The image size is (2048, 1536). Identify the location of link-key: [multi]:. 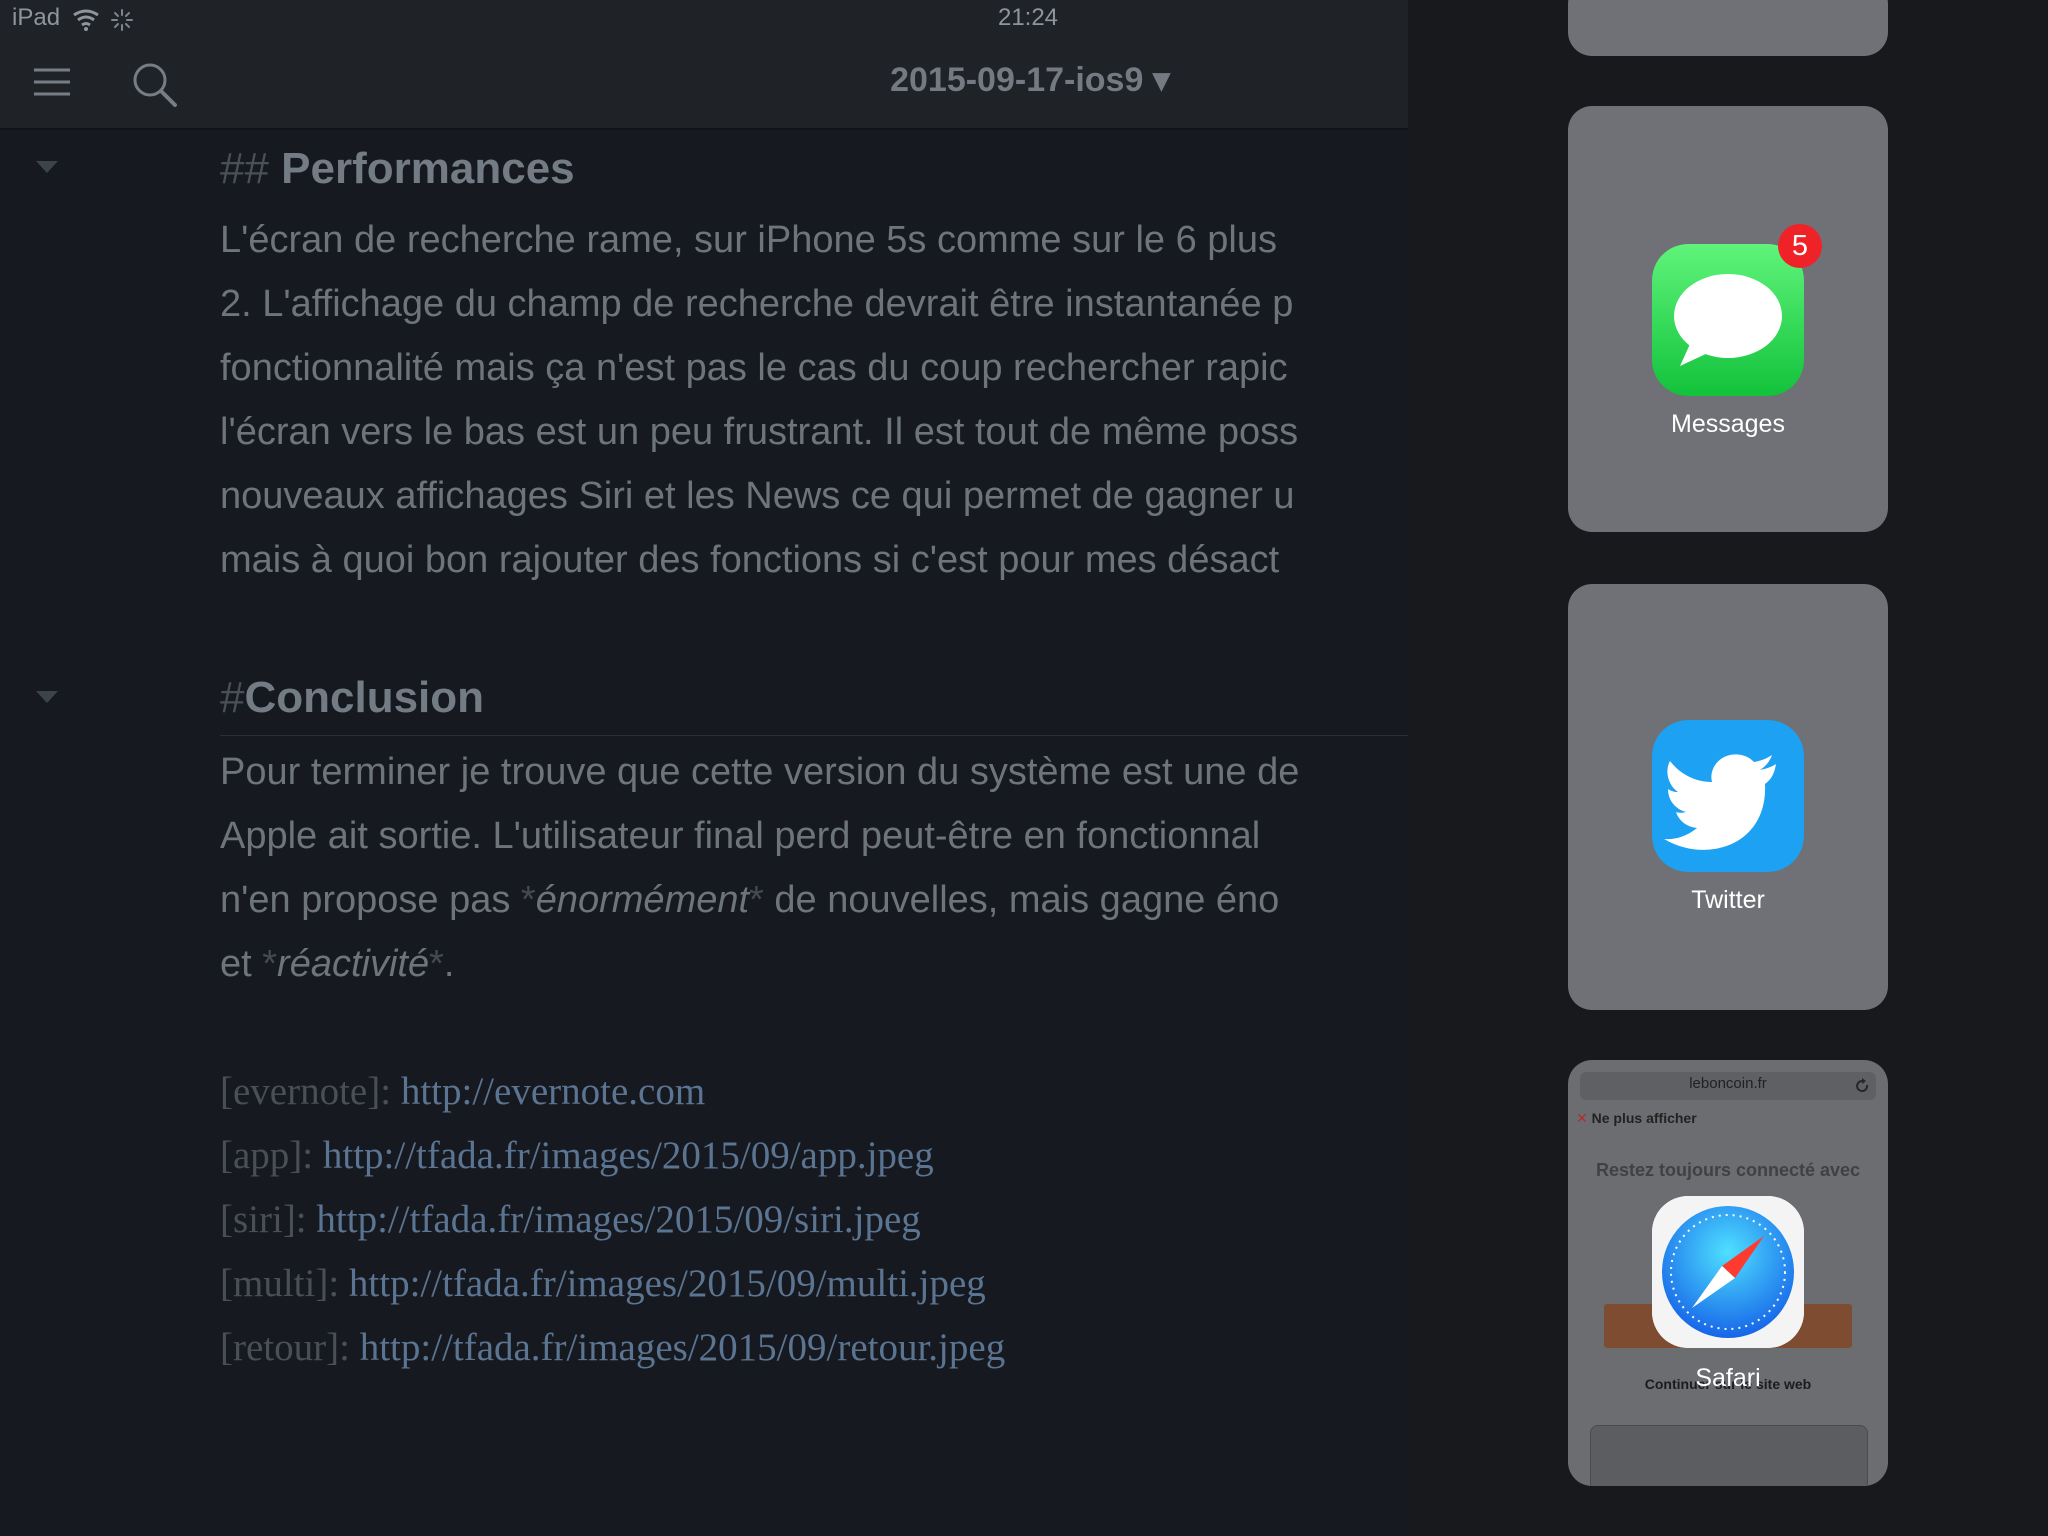
(284, 1283).